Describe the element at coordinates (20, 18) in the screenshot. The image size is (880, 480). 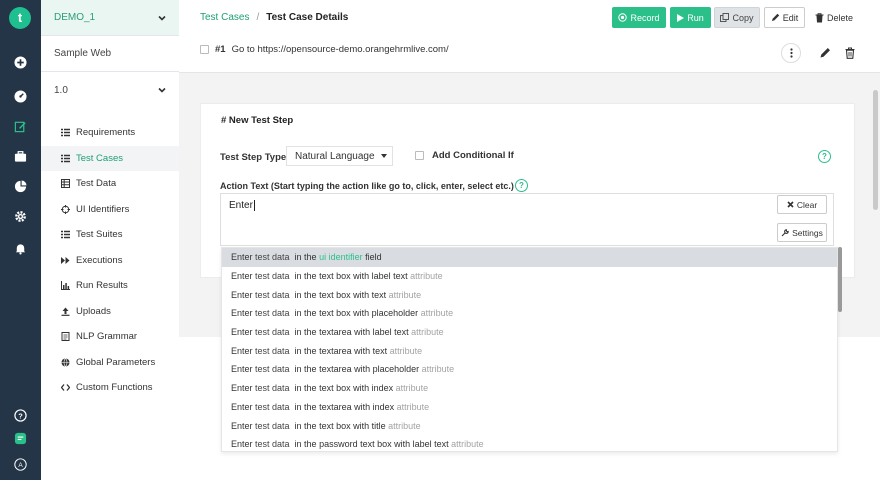
I see `app-logo: t` at that location.